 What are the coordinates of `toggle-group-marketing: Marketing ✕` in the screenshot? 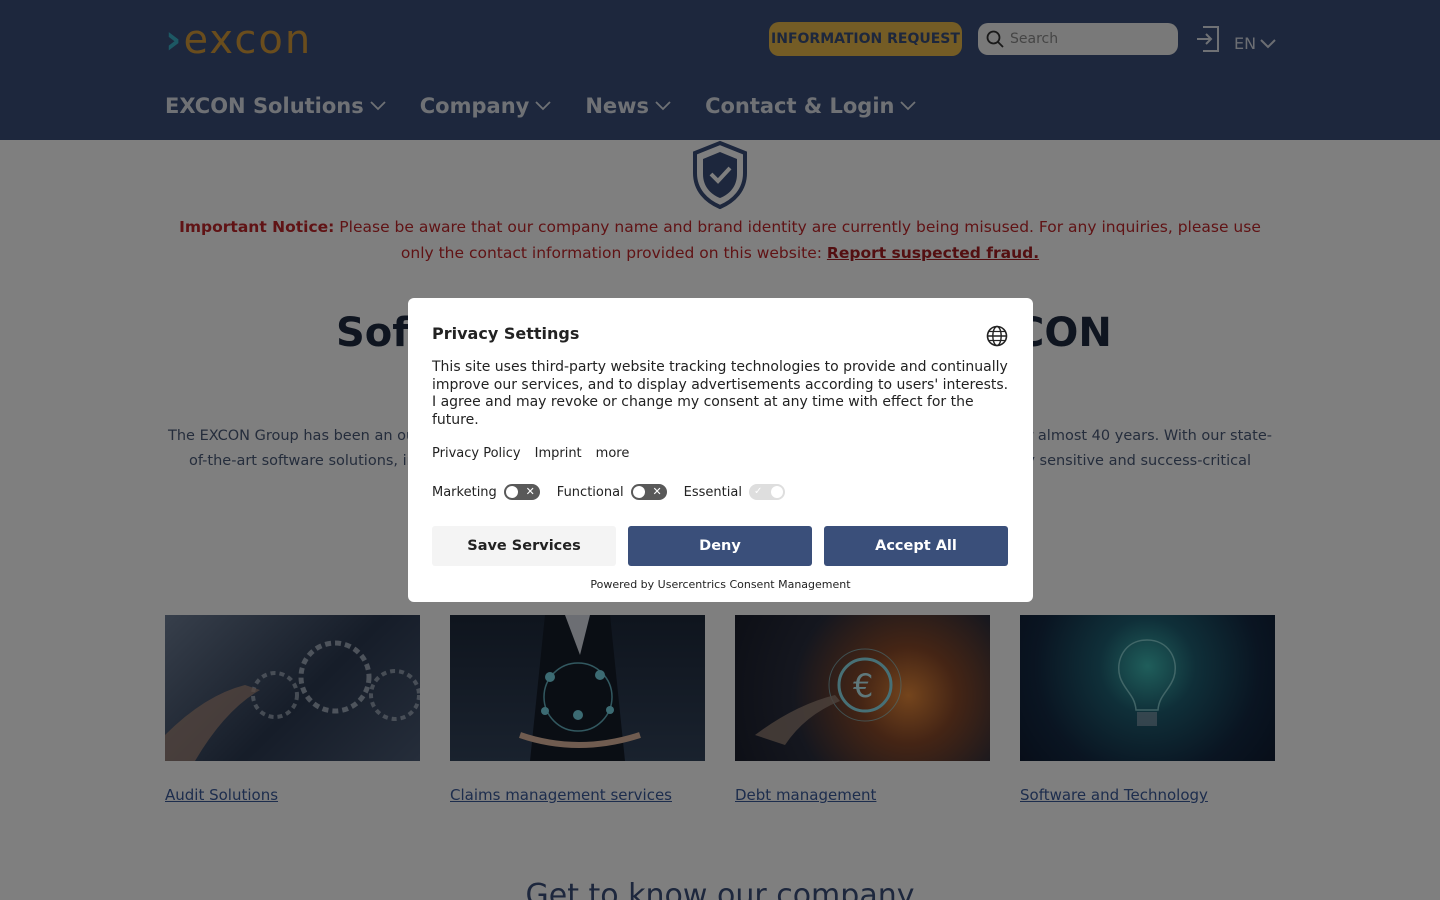 It's located at (486, 492).